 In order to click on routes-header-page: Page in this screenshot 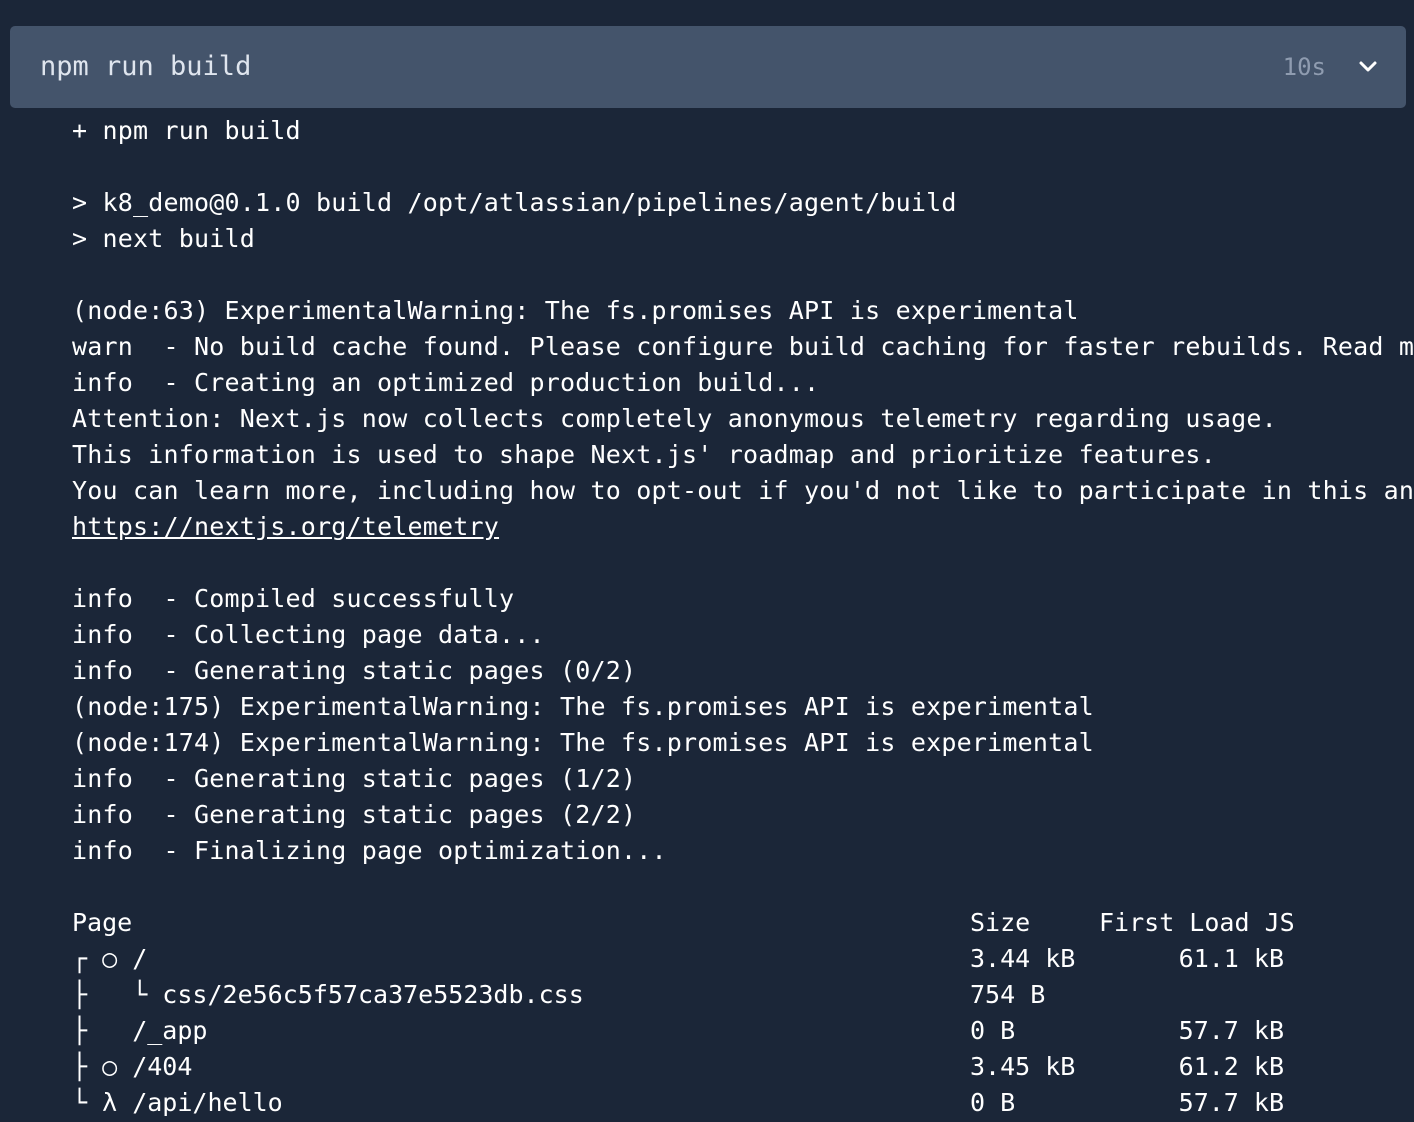, I will do `click(102, 922)`.